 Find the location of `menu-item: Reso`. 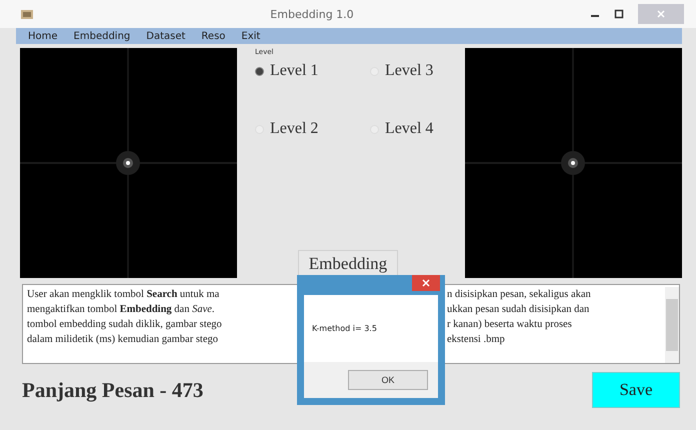

menu-item: Reso is located at coordinates (213, 36).